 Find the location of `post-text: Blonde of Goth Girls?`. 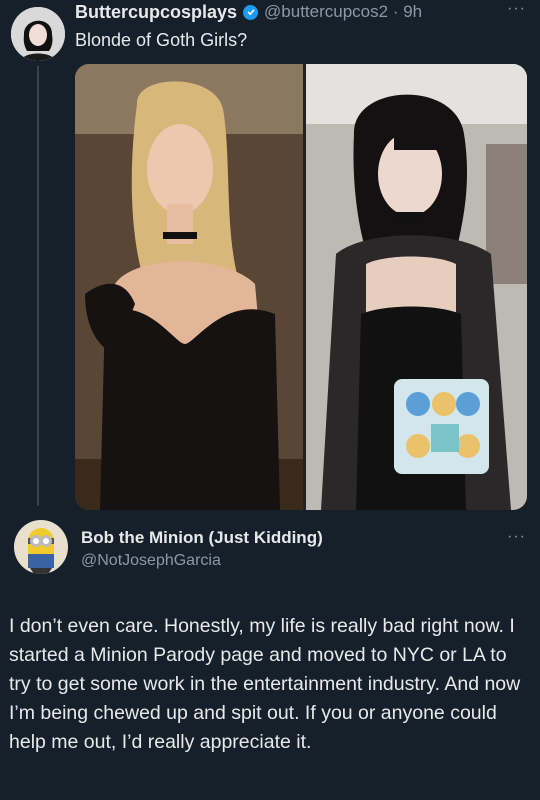

post-text: Blonde of Goth Girls? is located at coordinates (161, 40).